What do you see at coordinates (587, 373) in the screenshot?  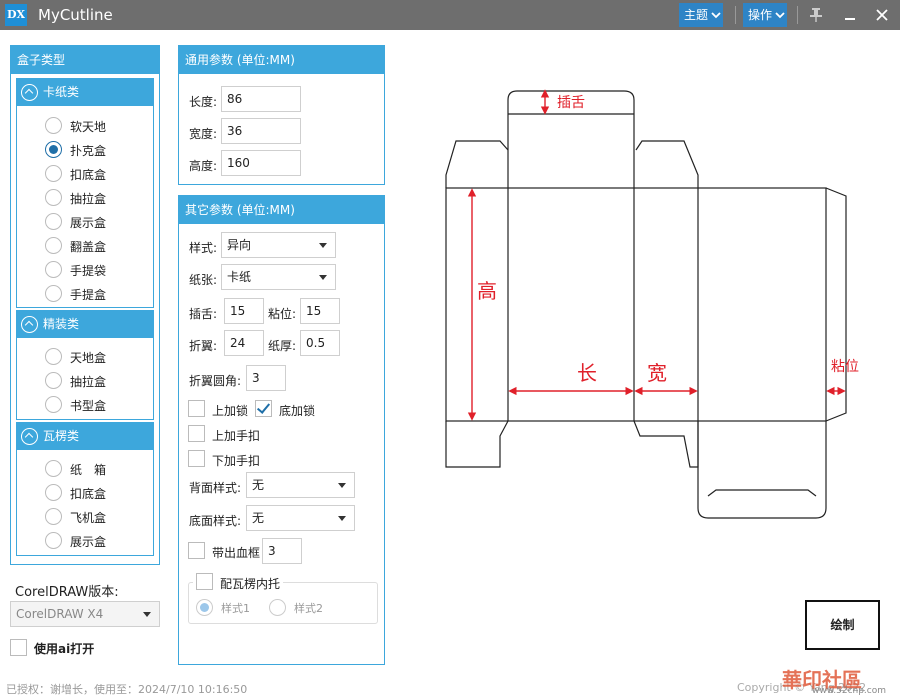 I see `length-dim-label: 长` at bounding box center [587, 373].